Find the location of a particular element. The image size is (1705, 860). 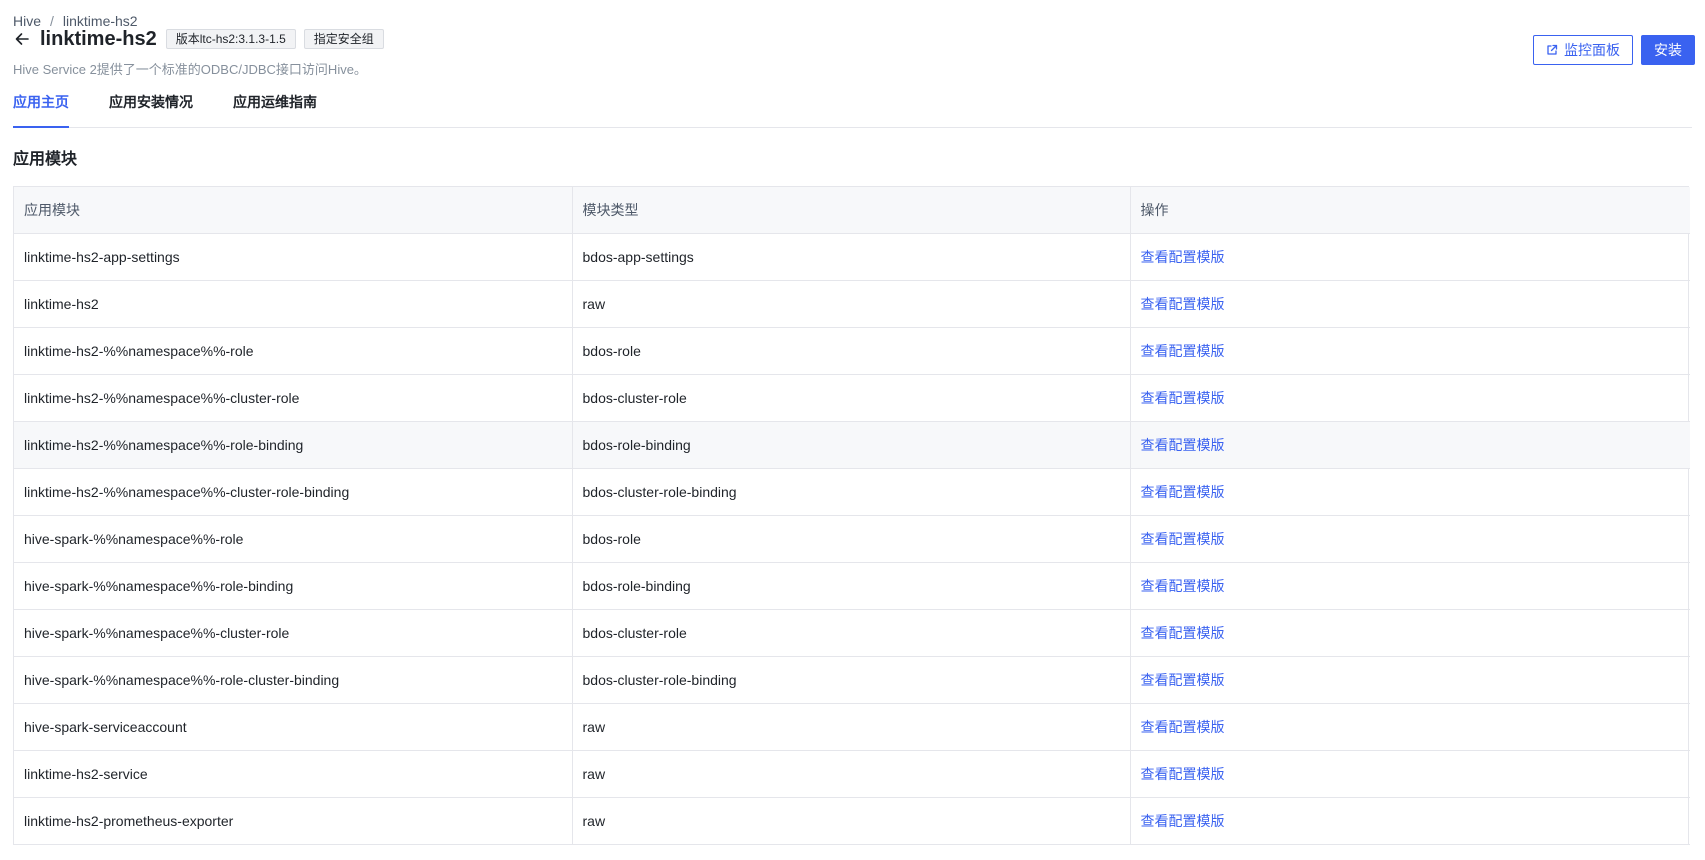

module-name-cell: linktime-hs2-prometheus-exporter is located at coordinates (293, 821).